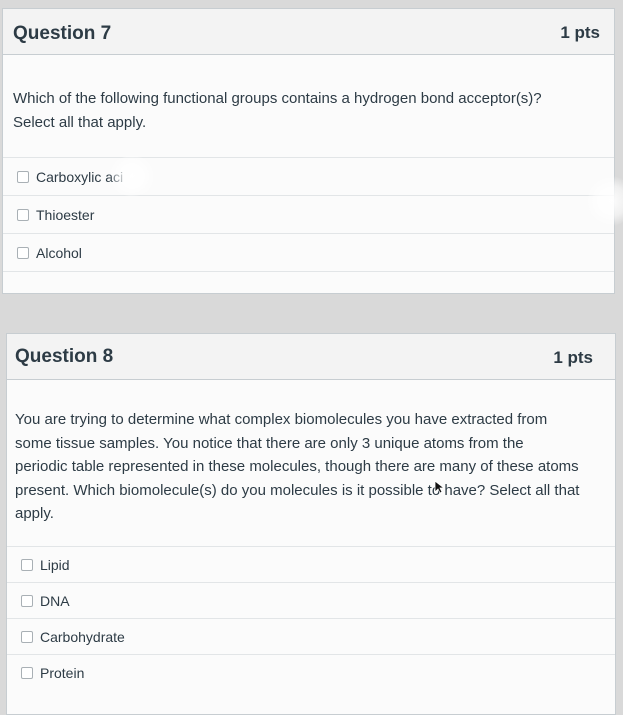 The width and height of the screenshot is (623, 715). What do you see at coordinates (311, 357) in the screenshot?
I see `question-8-header: Question 8 1 pts` at bounding box center [311, 357].